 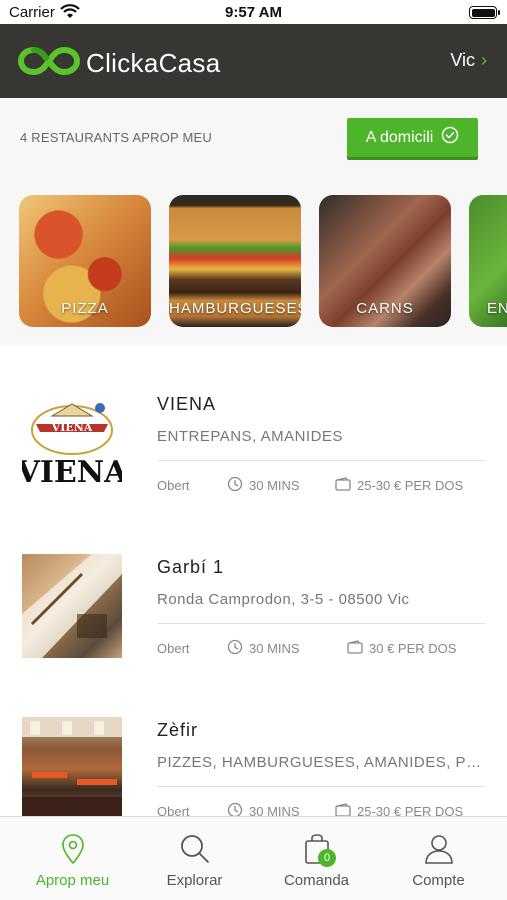 I want to click on category-card-carns: CARNS, so click(x=385, y=261).